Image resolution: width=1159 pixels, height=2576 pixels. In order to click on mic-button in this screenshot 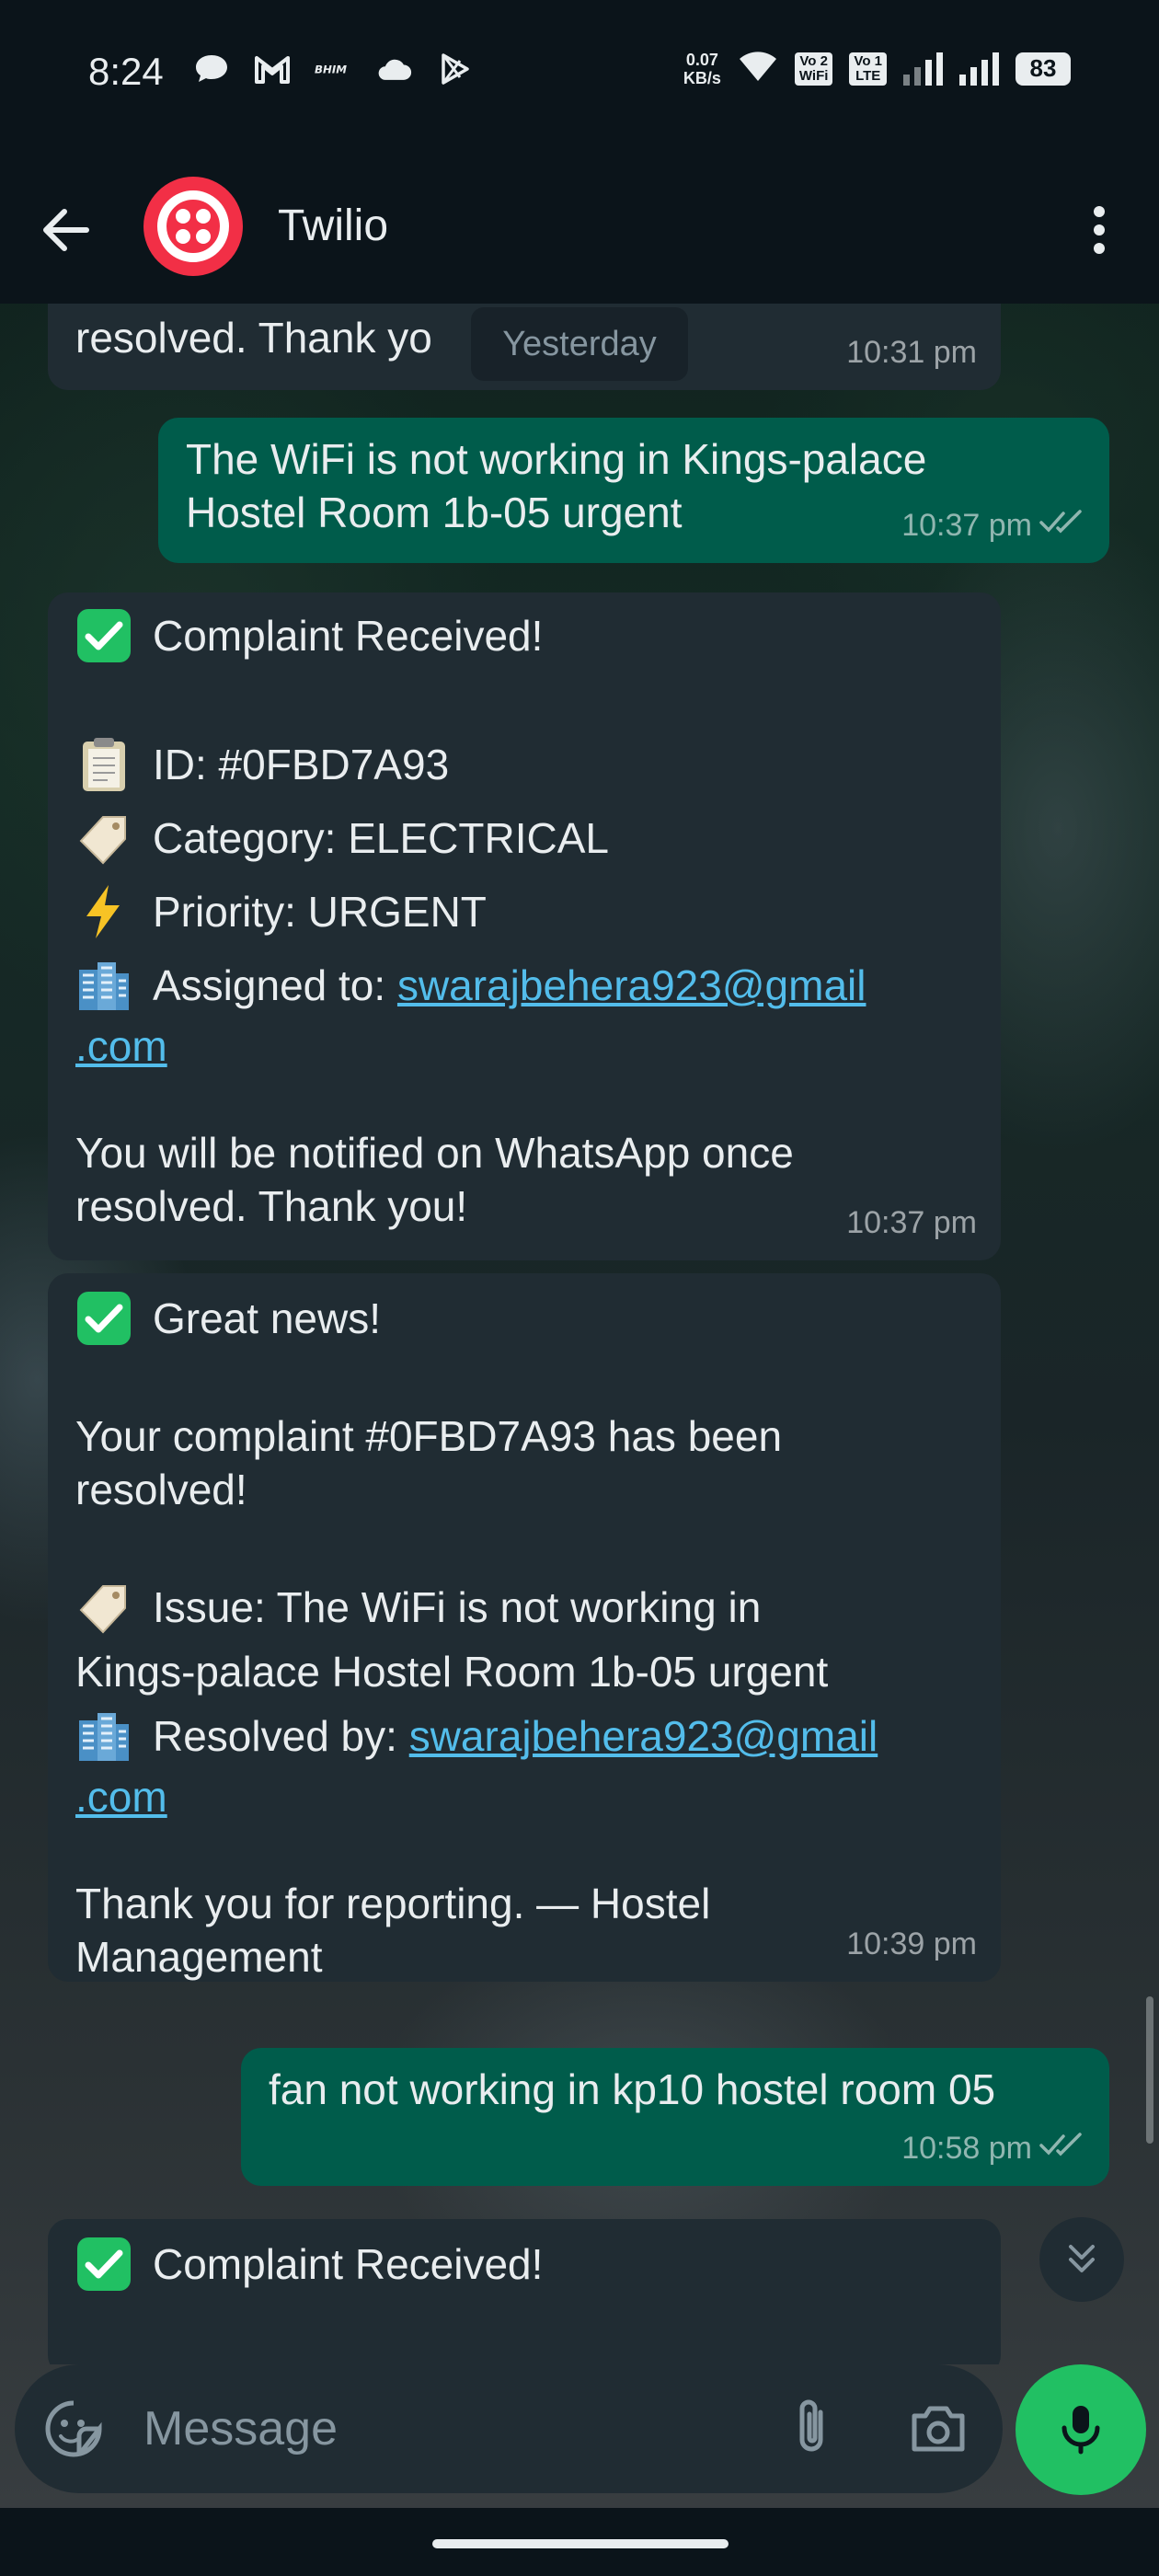, I will do `click(1081, 2429)`.